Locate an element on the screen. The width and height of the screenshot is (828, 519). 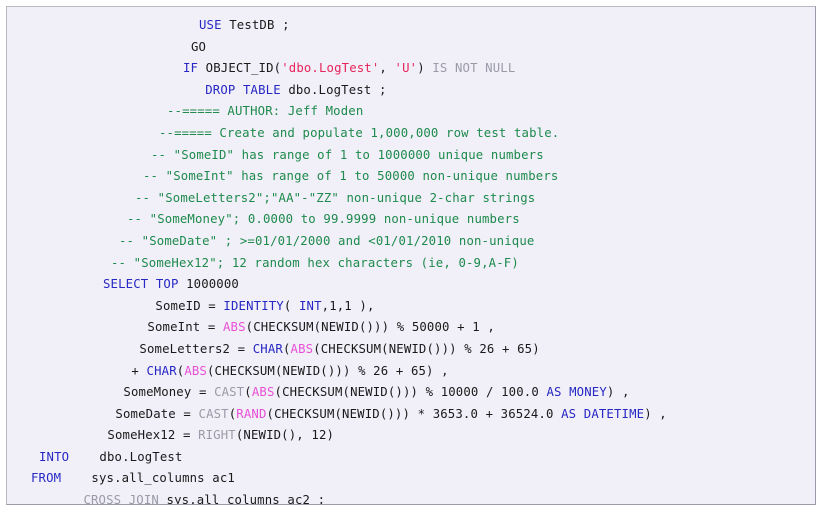
code-token-plain: sys.all_columns ac1 is located at coordinates (148, 478).